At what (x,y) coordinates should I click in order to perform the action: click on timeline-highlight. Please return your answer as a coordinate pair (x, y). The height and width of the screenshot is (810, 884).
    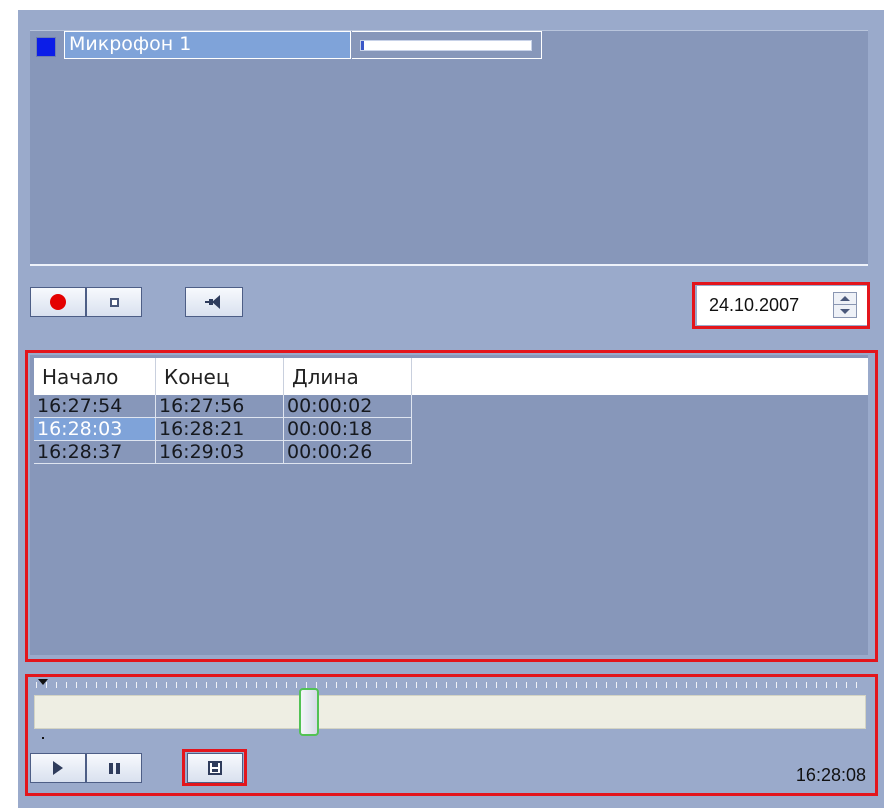
    Looking at the image, I should click on (451, 735).